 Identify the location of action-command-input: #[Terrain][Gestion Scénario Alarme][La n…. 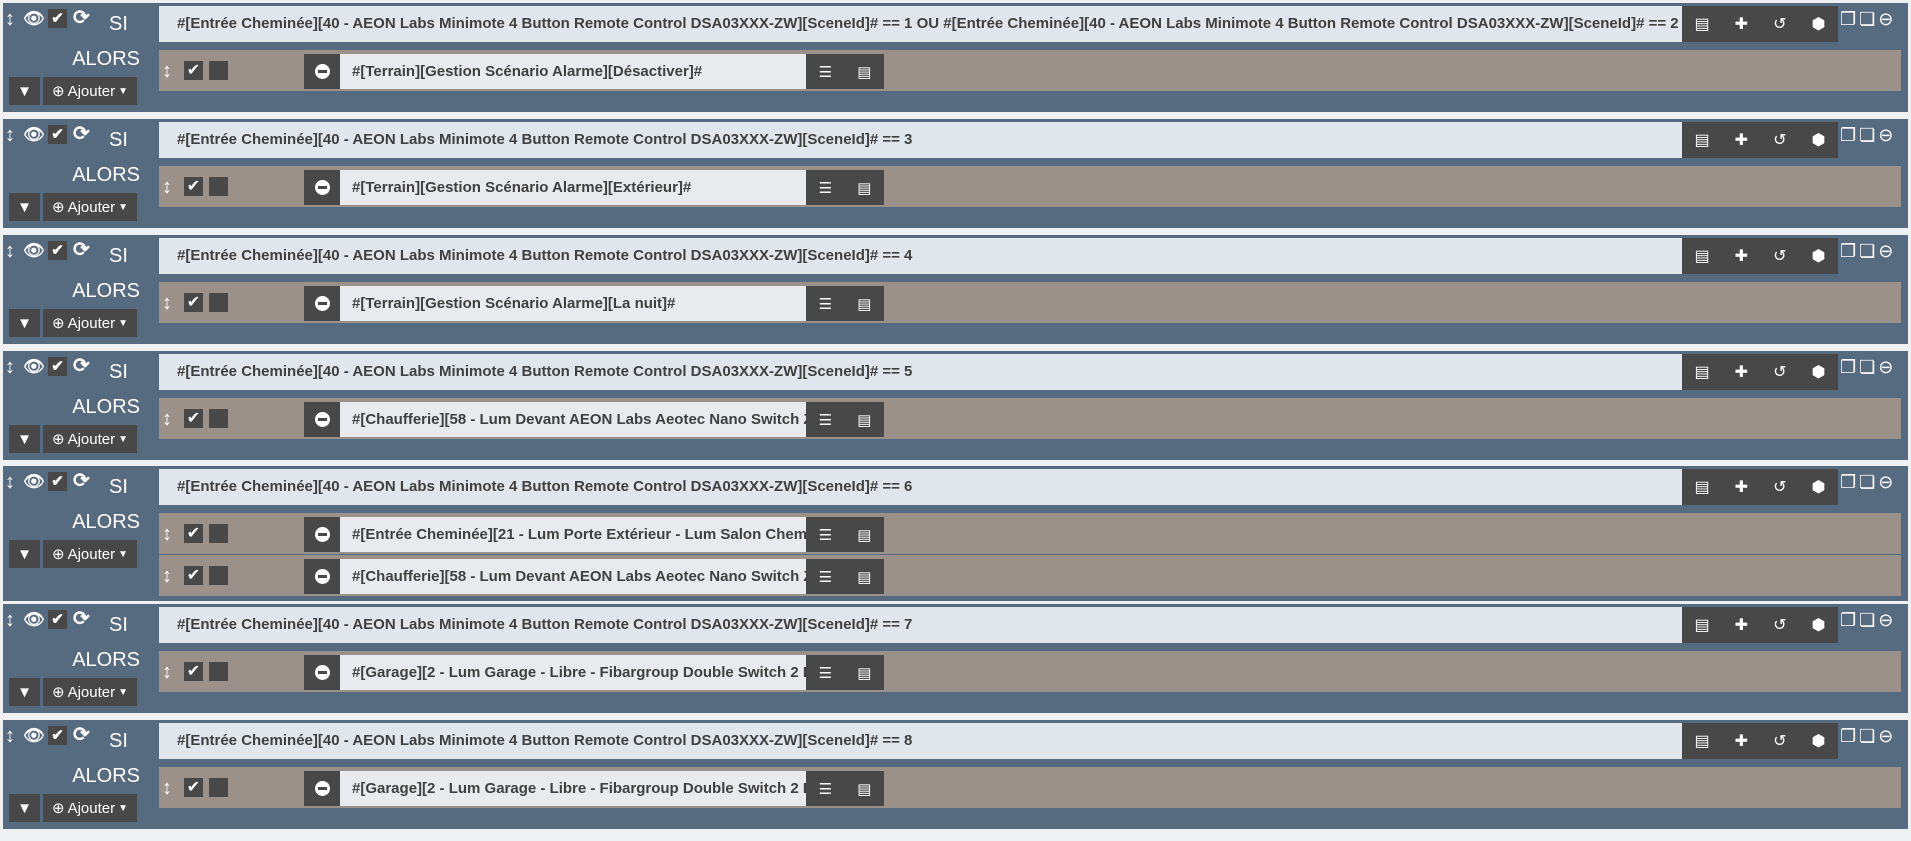
(573, 303).